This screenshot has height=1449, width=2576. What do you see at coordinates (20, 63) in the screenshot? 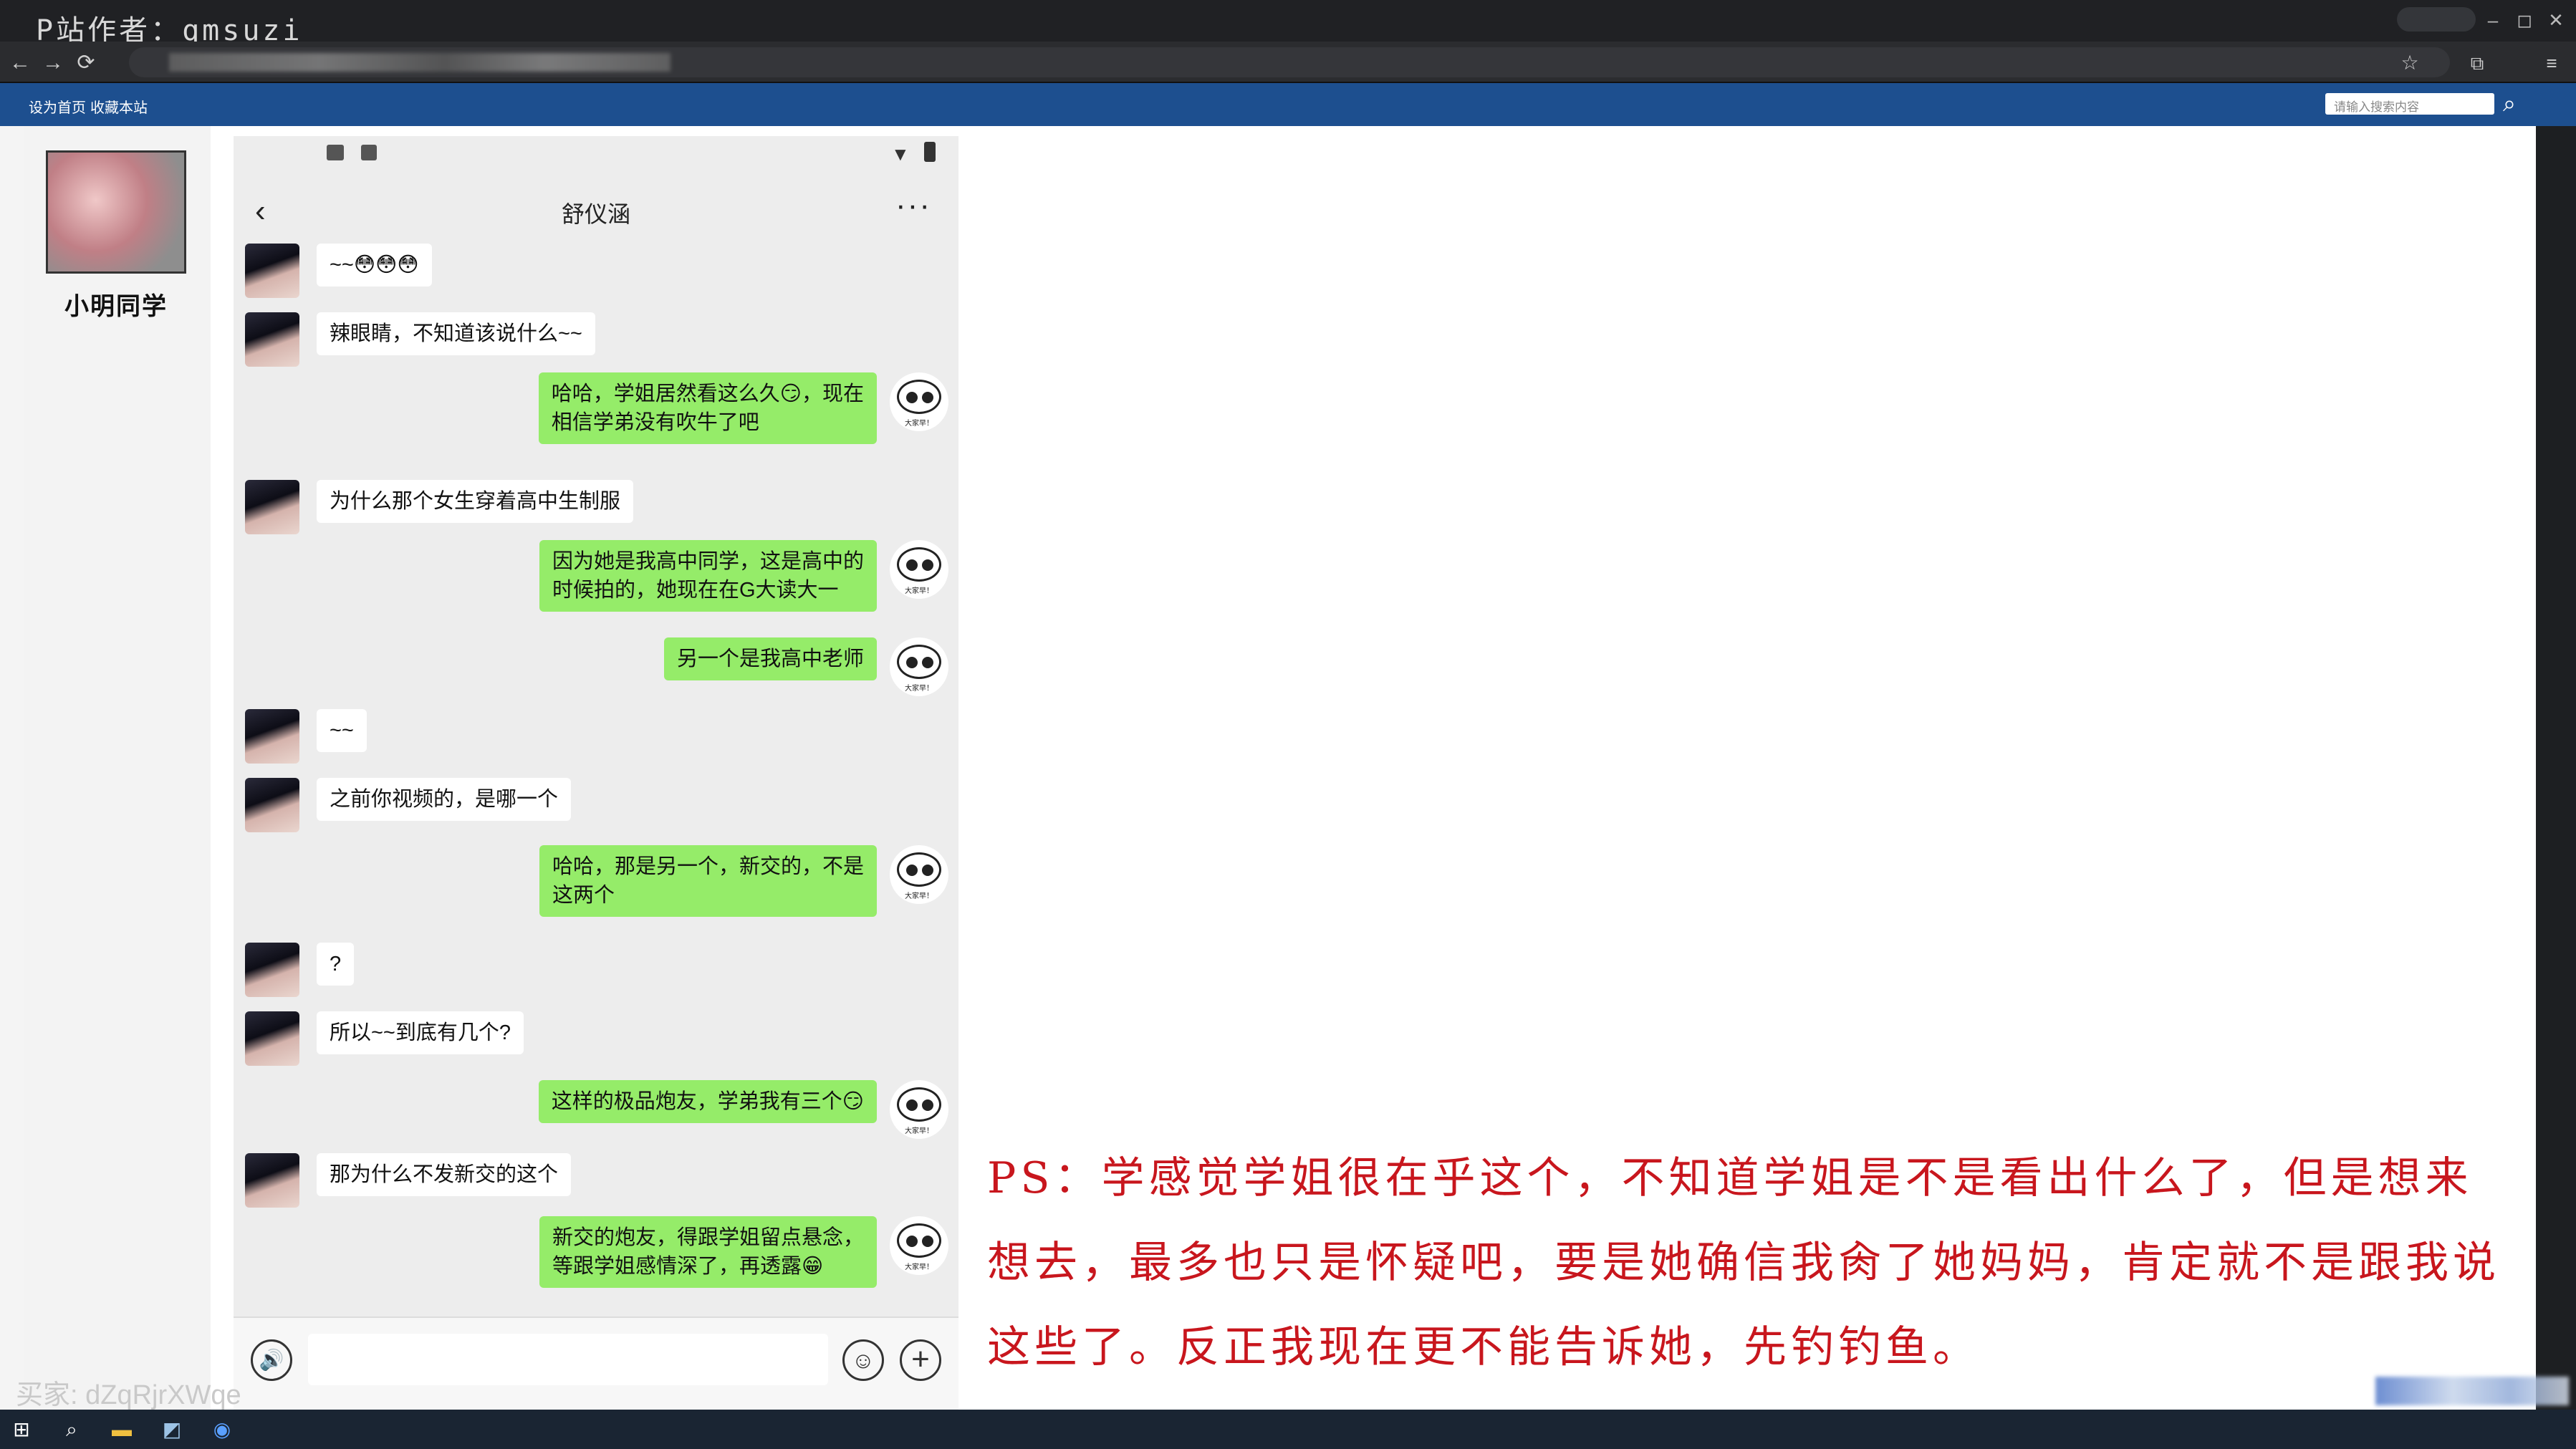
I see `back-icon: ←` at bounding box center [20, 63].